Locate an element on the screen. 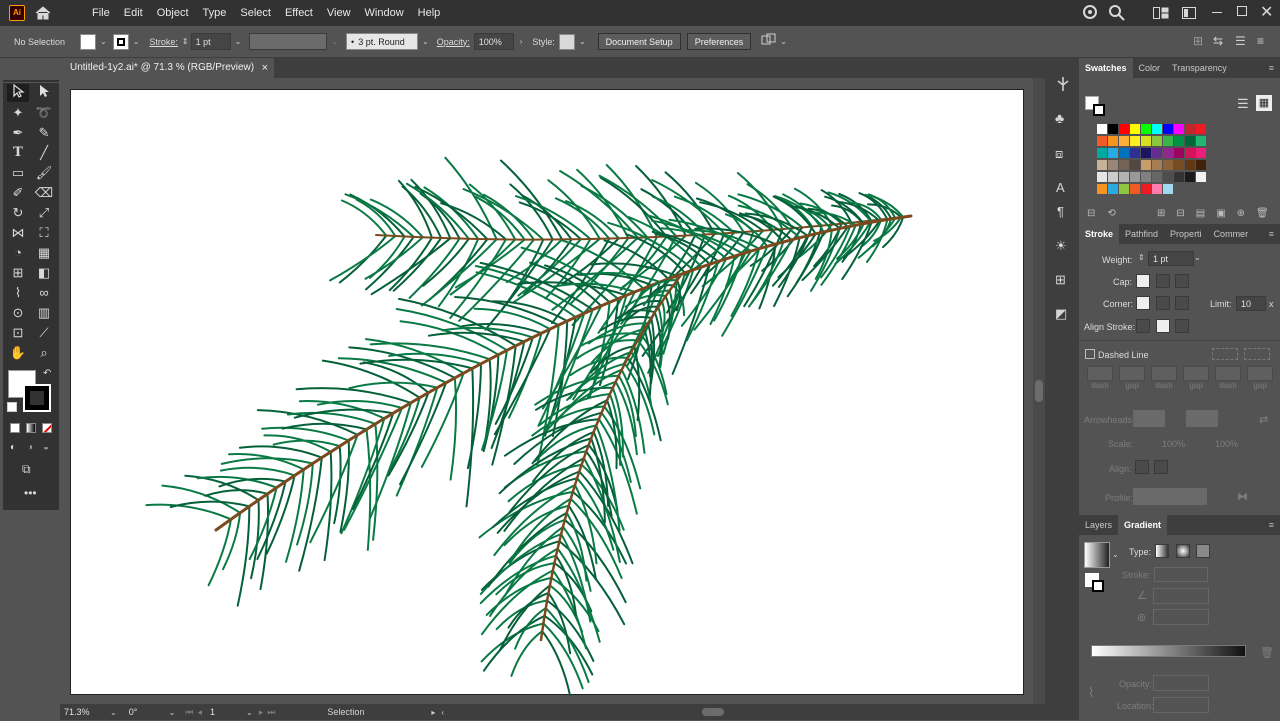  menu-window: Window is located at coordinates (384, 13).